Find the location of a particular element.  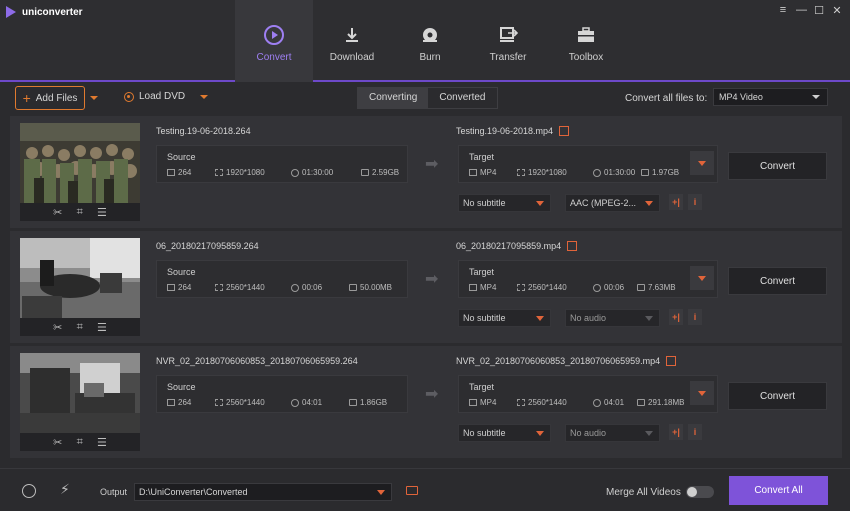

tab-burn: Burn is located at coordinates (430, 41).